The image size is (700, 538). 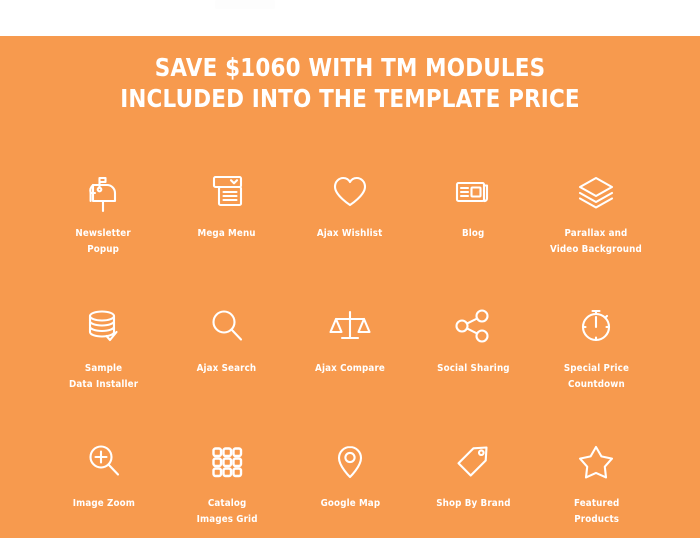 What do you see at coordinates (596, 461) in the screenshot?
I see `star-icon` at bounding box center [596, 461].